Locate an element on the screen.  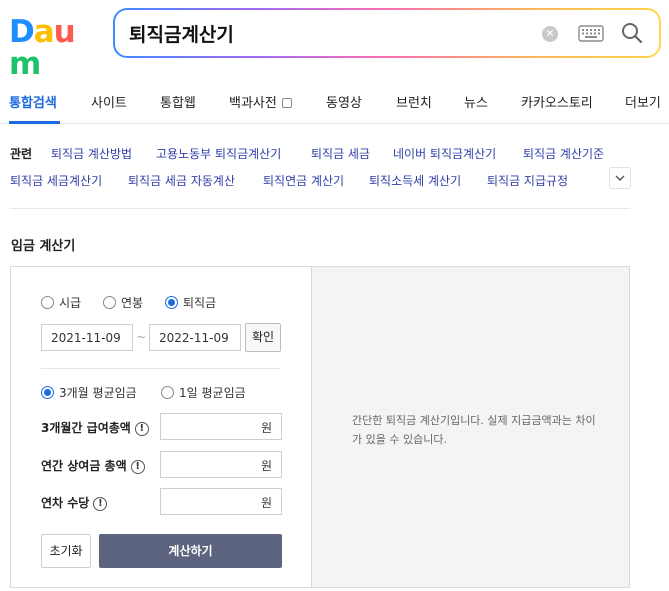
related-link: 퇴직소득세 계산기 is located at coordinates (415, 180).